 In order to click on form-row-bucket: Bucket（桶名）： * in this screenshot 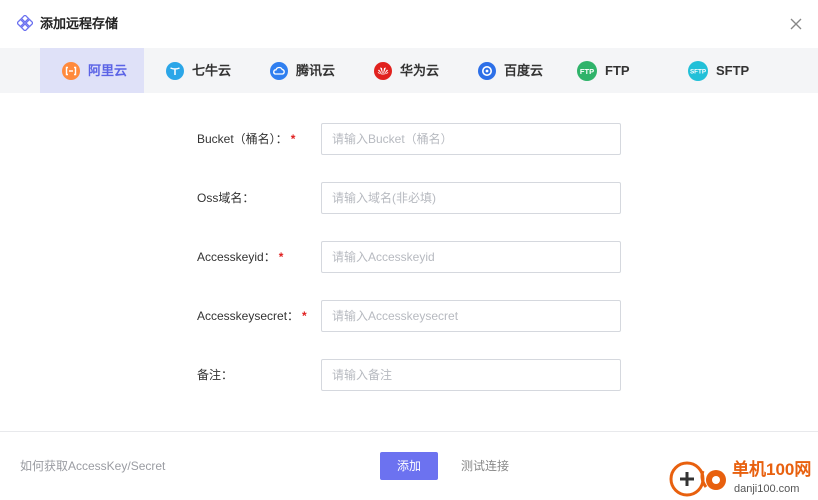, I will do `click(409, 139)`.